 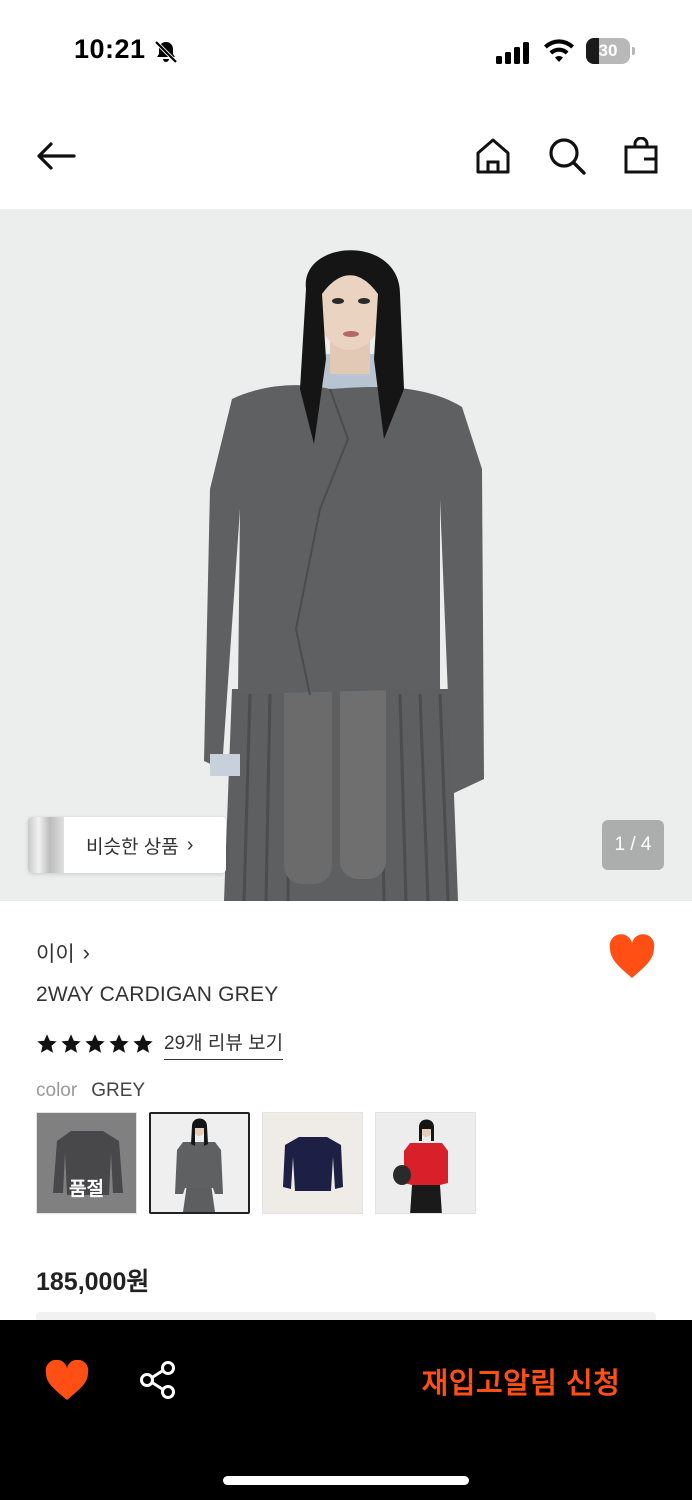 I want to click on similar-products-button: 비슷한 상품 ›, so click(x=127, y=845).